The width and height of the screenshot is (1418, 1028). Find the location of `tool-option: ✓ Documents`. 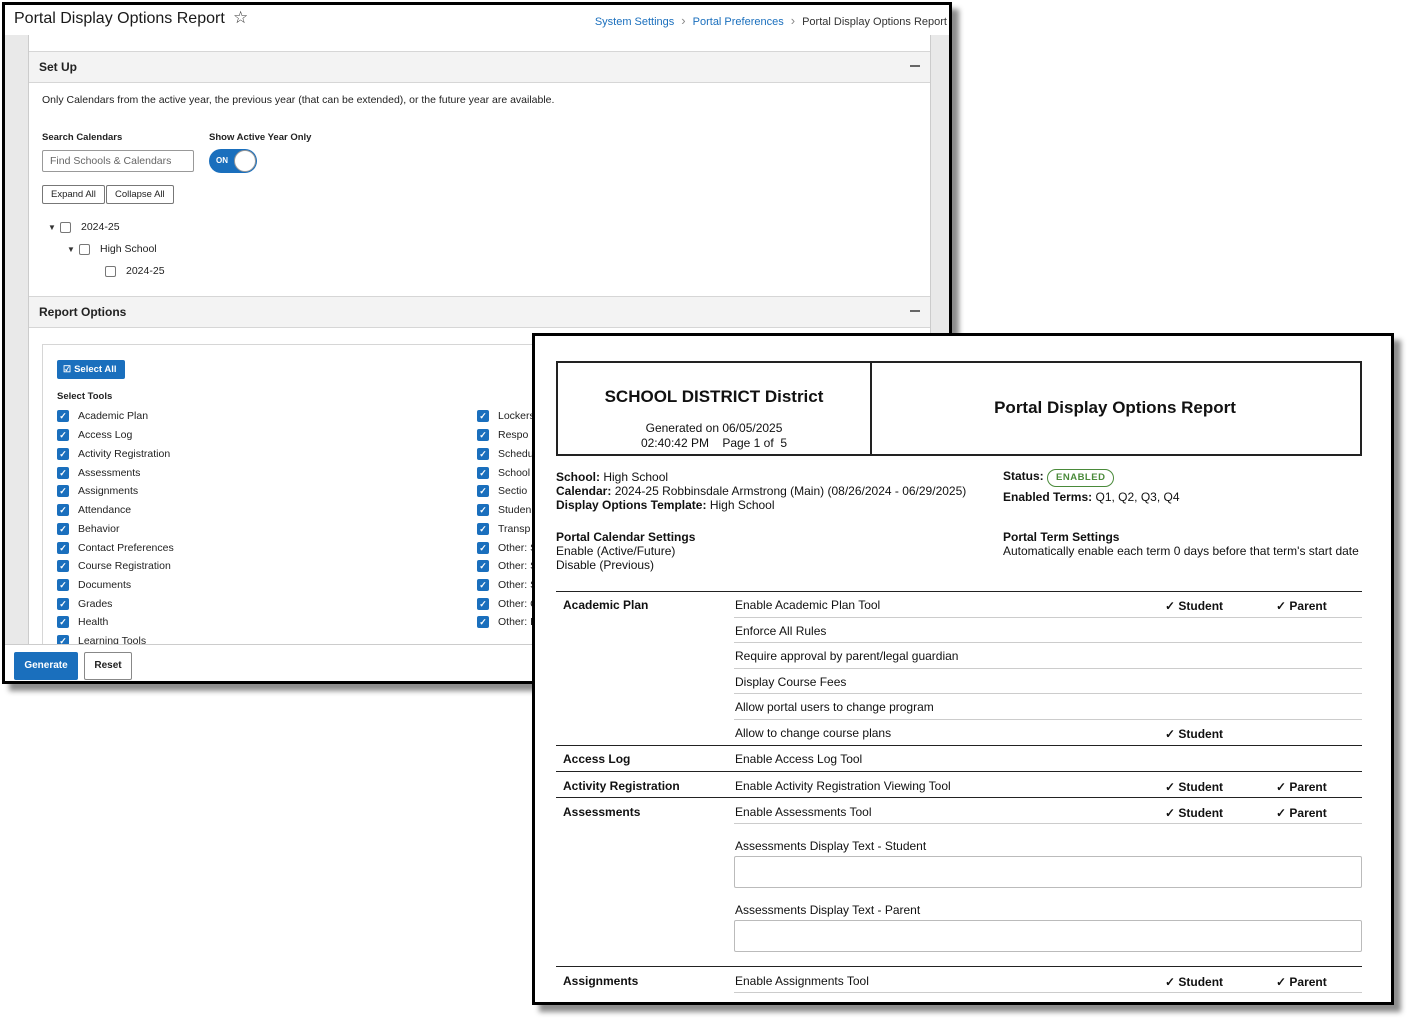

tool-option: ✓ Documents is located at coordinates (94, 585).